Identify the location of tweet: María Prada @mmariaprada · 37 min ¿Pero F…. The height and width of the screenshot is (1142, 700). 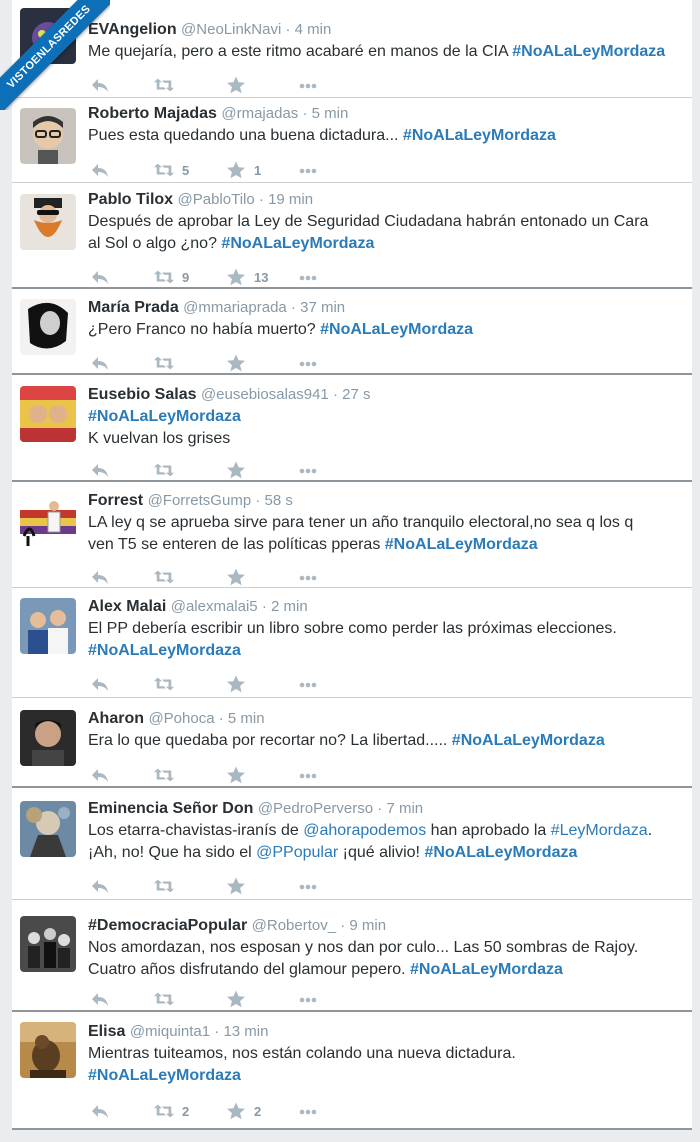
(352, 332).